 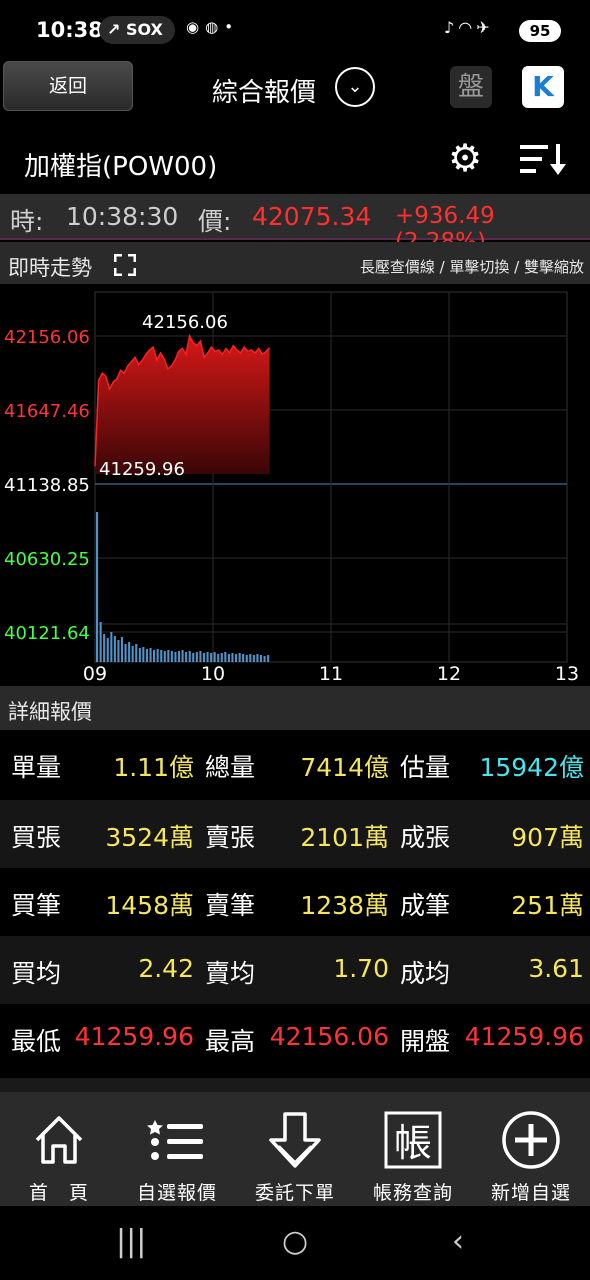 What do you see at coordinates (295, 764) in the screenshot?
I see `detail-row: 單量 1.11億 總量 7414億 估量 15942億` at bounding box center [295, 764].